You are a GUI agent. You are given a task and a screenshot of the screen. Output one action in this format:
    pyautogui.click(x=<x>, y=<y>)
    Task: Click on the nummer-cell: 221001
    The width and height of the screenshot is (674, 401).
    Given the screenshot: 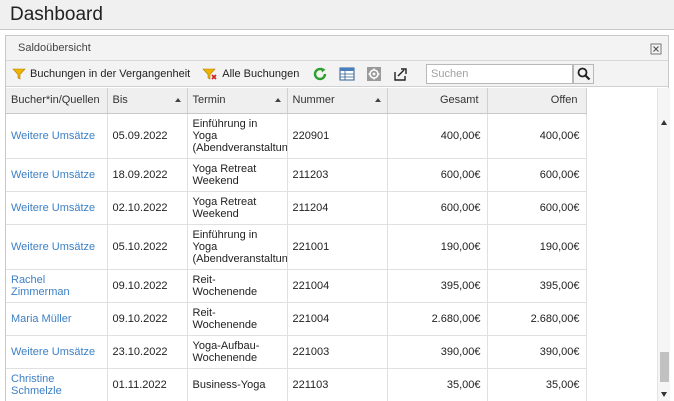 What is the action you would take?
    pyautogui.click(x=337, y=247)
    